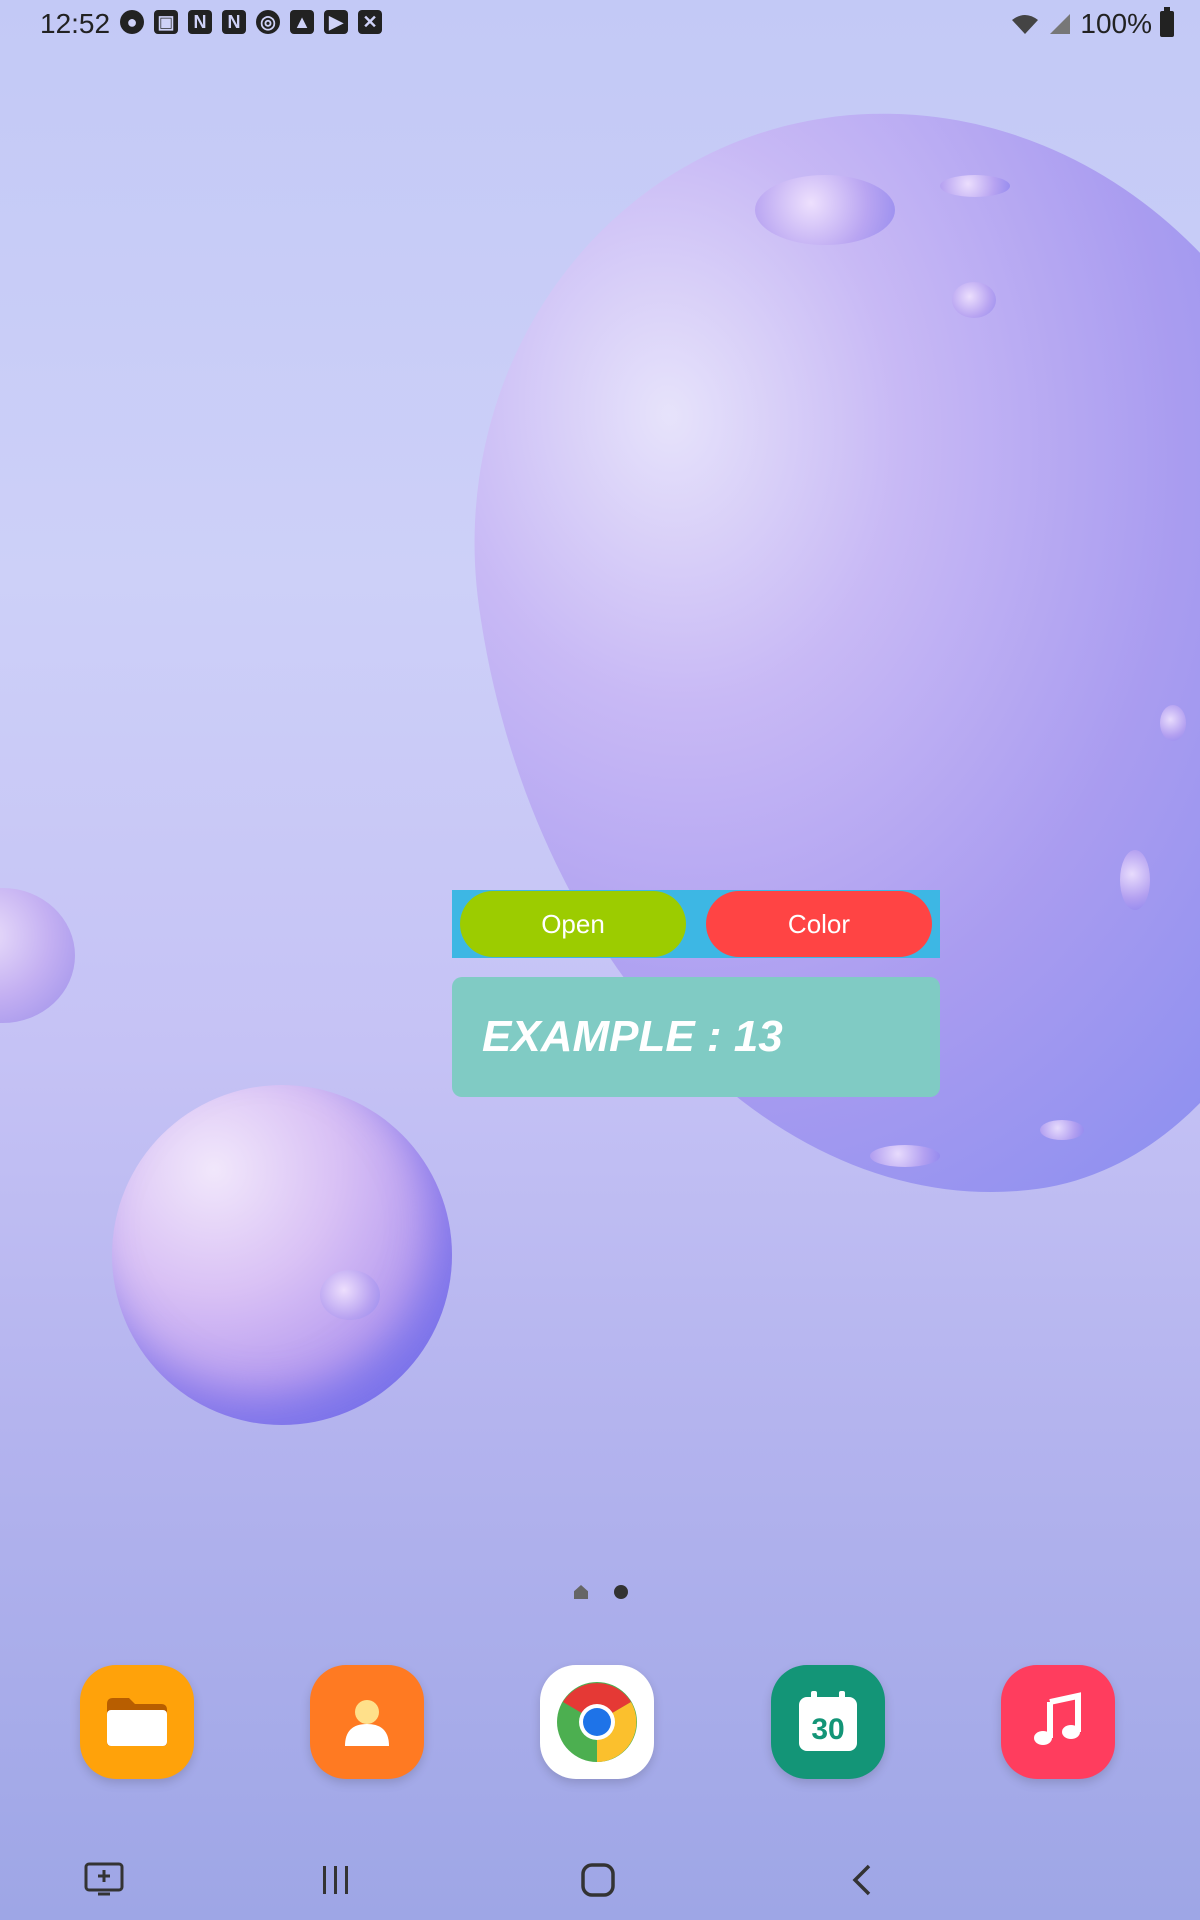 The width and height of the screenshot is (1200, 1920). I want to click on screenshot-icon, so click(104, 1880).